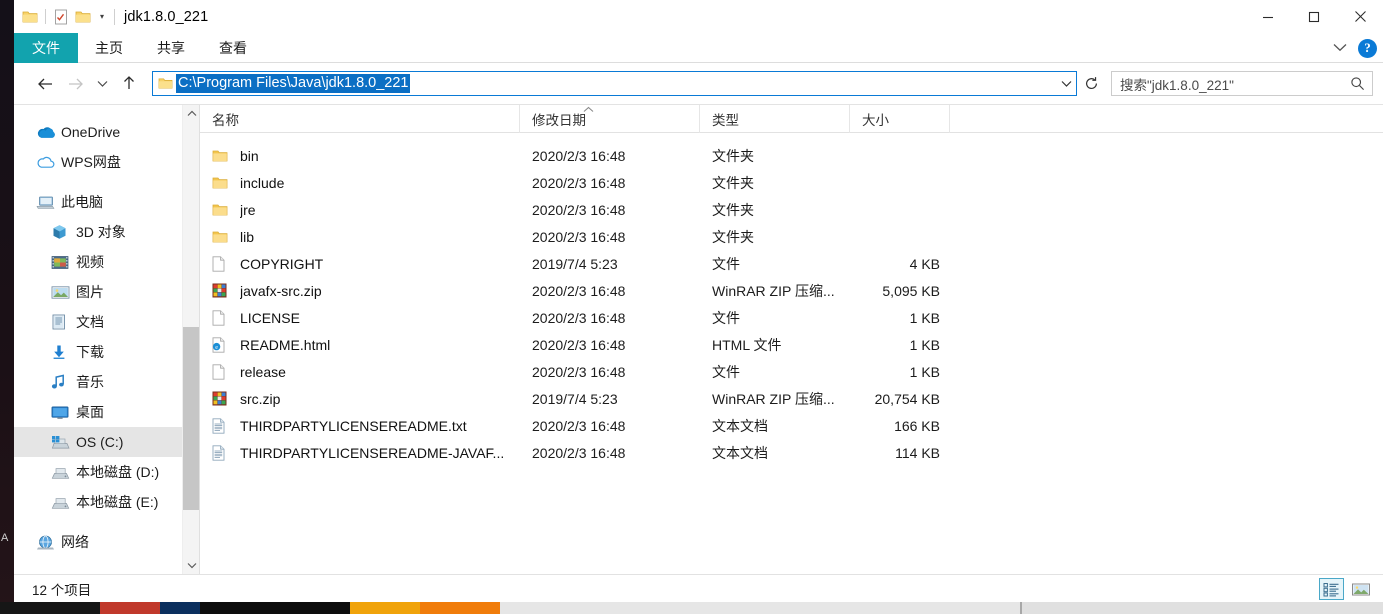  What do you see at coordinates (360, 344) in the screenshot?
I see `cell-name: e README.html` at bounding box center [360, 344].